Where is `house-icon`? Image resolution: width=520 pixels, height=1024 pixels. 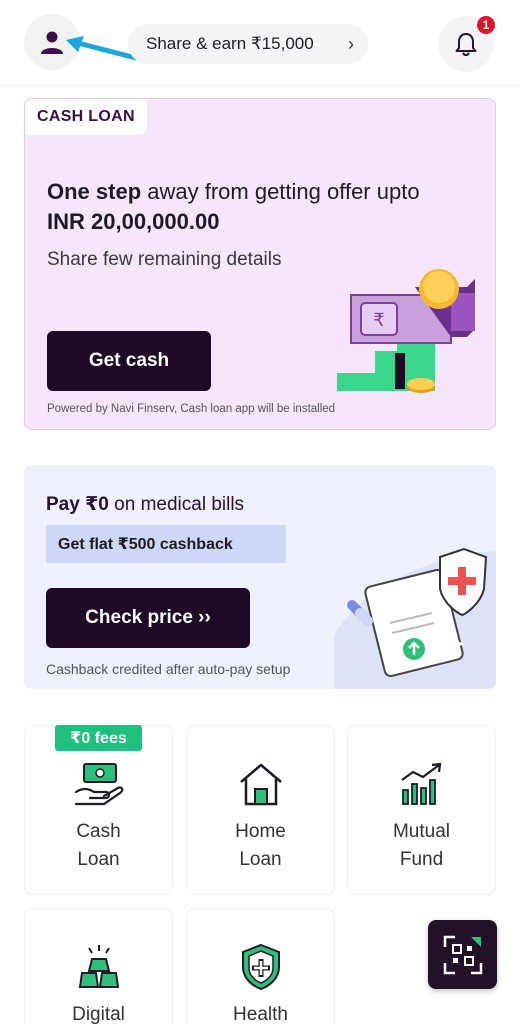 house-icon is located at coordinates (260, 784).